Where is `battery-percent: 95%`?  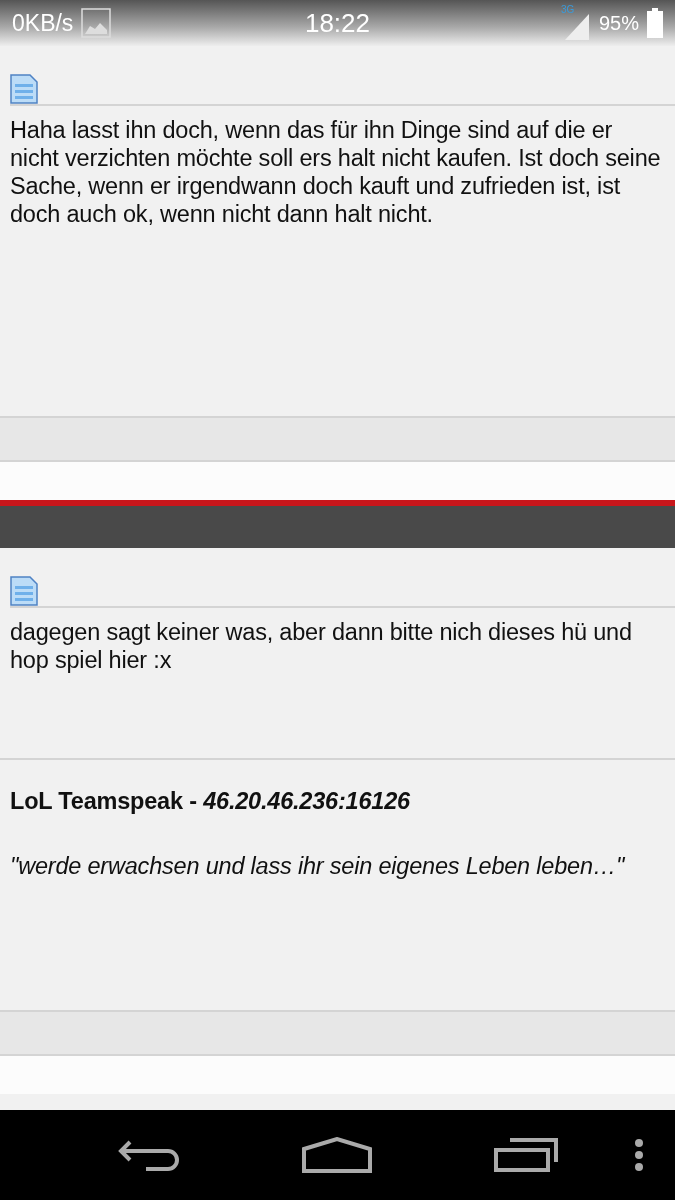
battery-percent: 95% is located at coordinates (618, 23).